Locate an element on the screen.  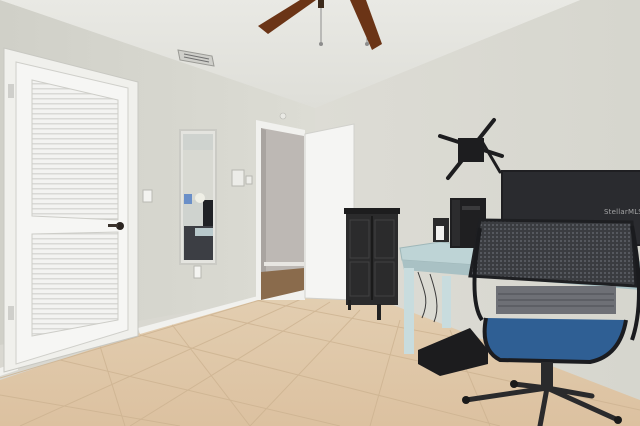
thermostat is located at coordinates (238, 178).